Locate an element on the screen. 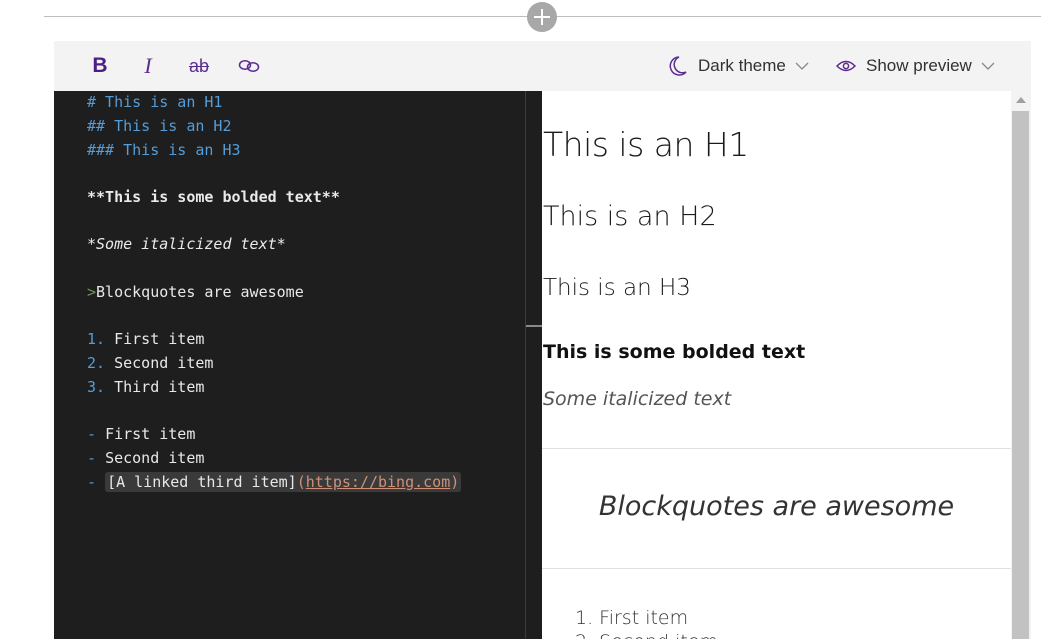  strikethrough-button: ab is located at coordinates (199, 66).